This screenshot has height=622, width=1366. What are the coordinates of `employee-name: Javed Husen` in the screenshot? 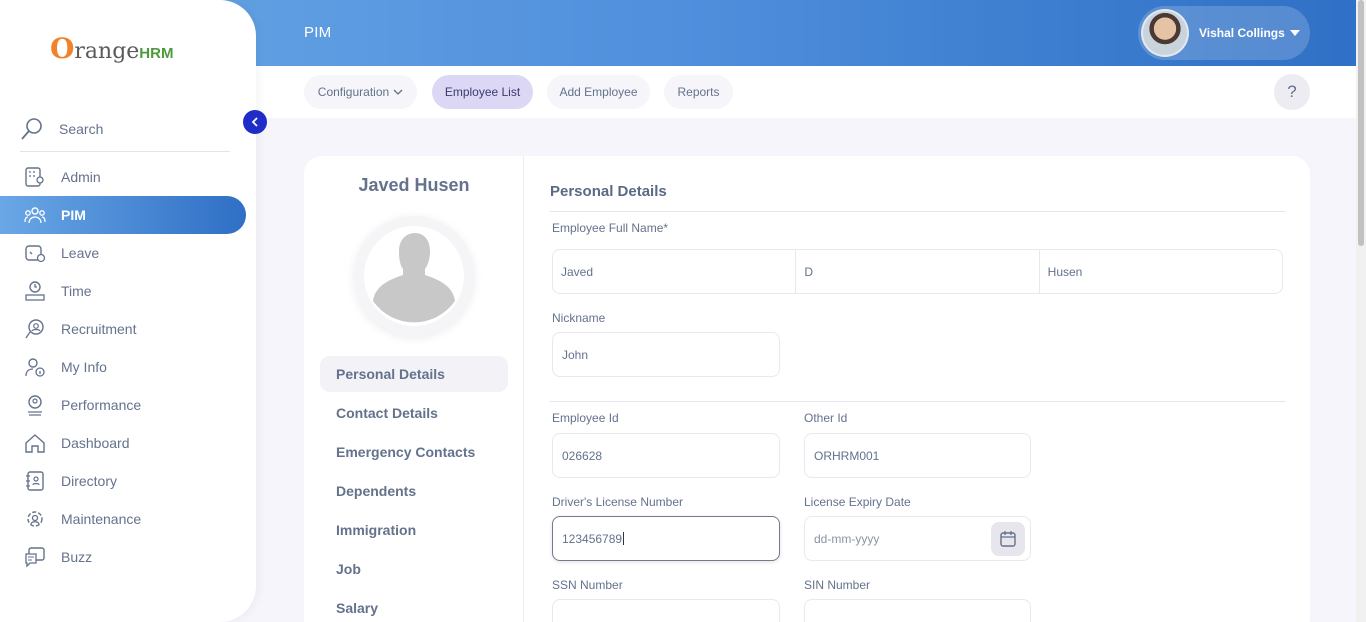 It's located at (414, 185).